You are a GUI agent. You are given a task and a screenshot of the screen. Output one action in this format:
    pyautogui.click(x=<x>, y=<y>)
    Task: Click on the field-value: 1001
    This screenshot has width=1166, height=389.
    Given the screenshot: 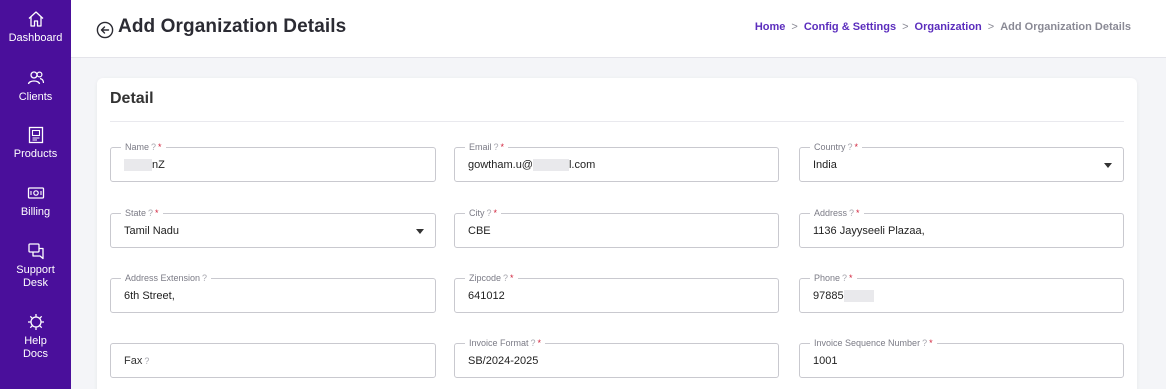 What is the action you would take?
    pyautogui.click(x=825, y=361)
    